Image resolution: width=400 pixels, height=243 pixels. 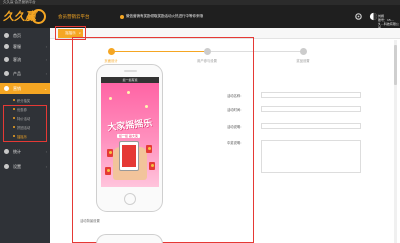 I want to click on sidebar-item-traffic: 客流 ›, so click(x=25, y=59).